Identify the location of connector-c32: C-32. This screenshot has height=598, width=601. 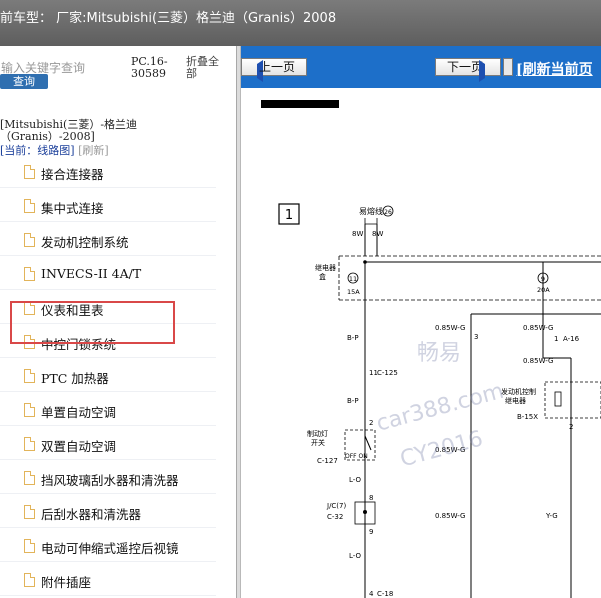
(335, 517).